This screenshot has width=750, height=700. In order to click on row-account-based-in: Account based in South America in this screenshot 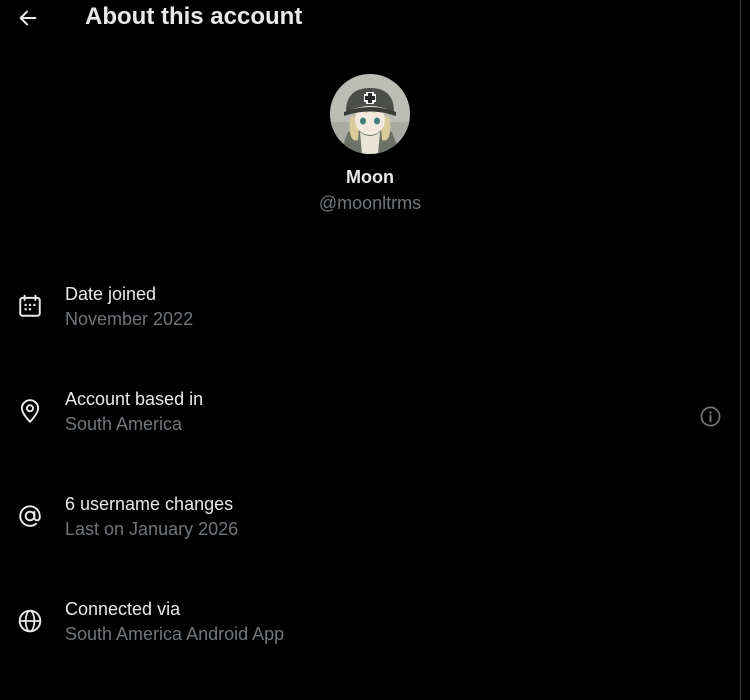, I will do `click(370, 429)`.